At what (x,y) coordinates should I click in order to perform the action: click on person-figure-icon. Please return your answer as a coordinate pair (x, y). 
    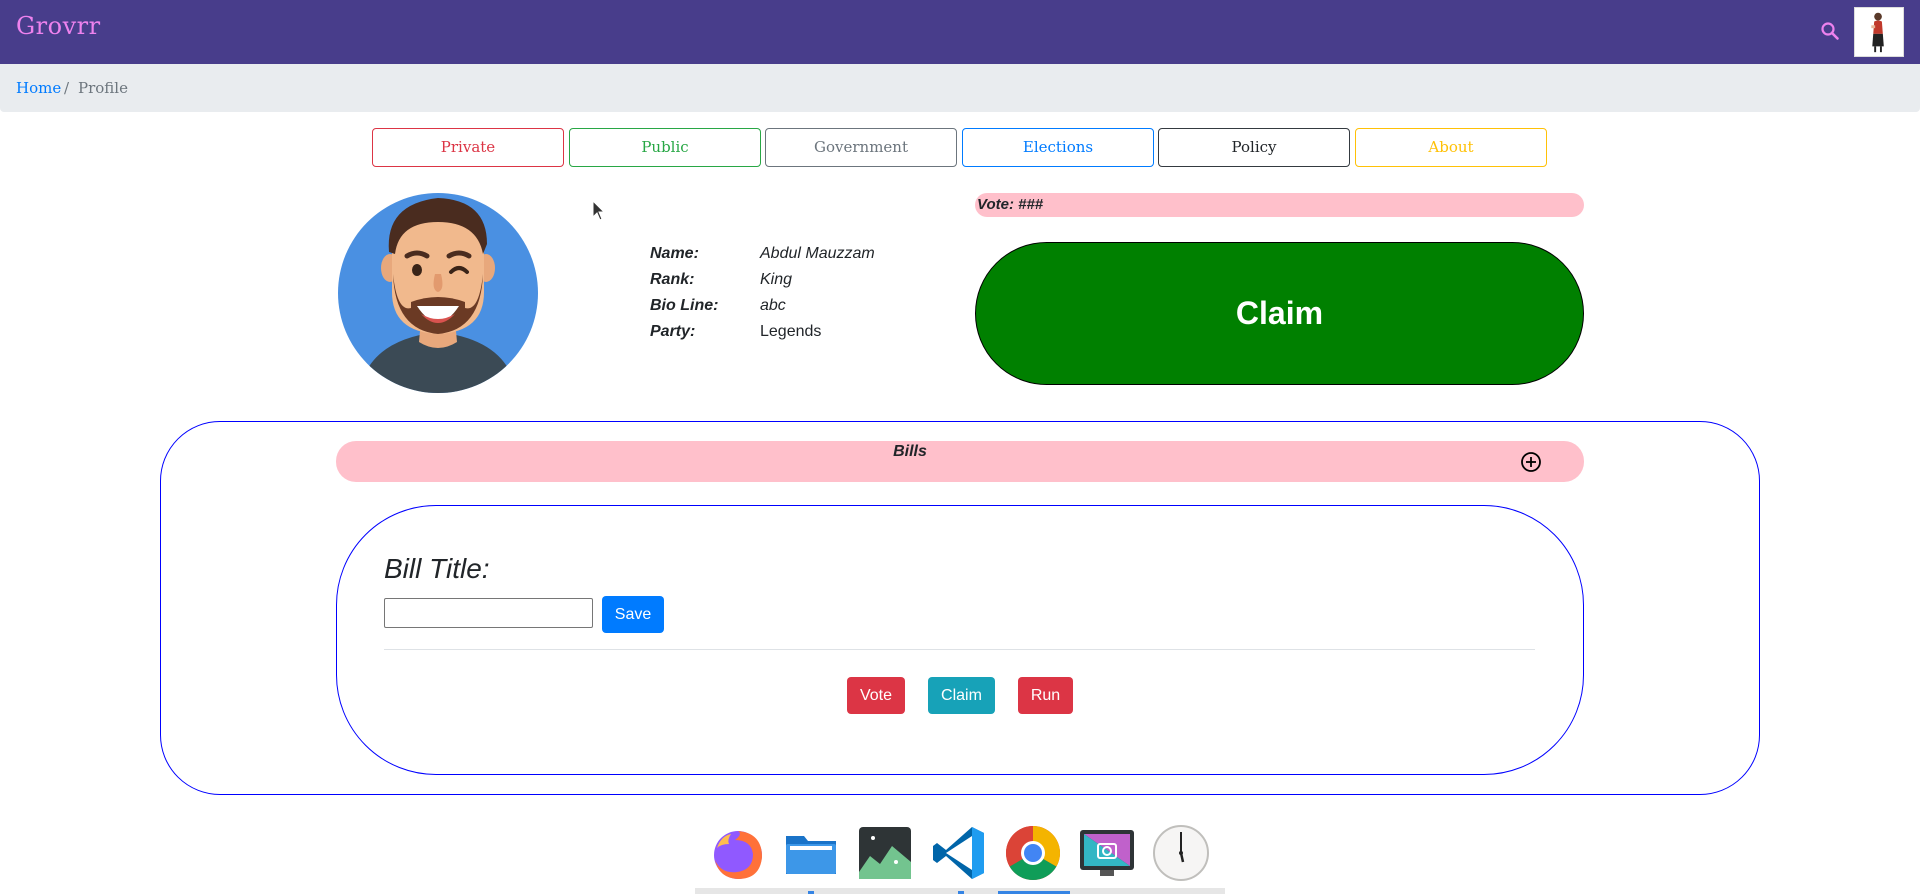
    Looking at the image, I should click on (1877, 32).